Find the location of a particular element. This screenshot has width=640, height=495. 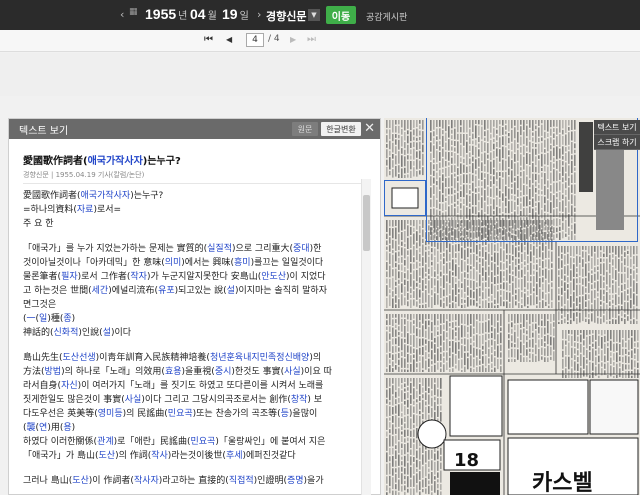

notice-board-link: 공감게시판 is located at coordinates (386, 16).